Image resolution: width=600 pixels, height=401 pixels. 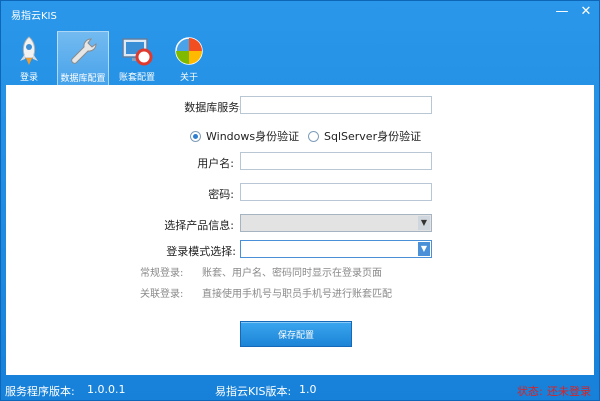 I want to click on rocket-icon, so click(x=29, y=50).